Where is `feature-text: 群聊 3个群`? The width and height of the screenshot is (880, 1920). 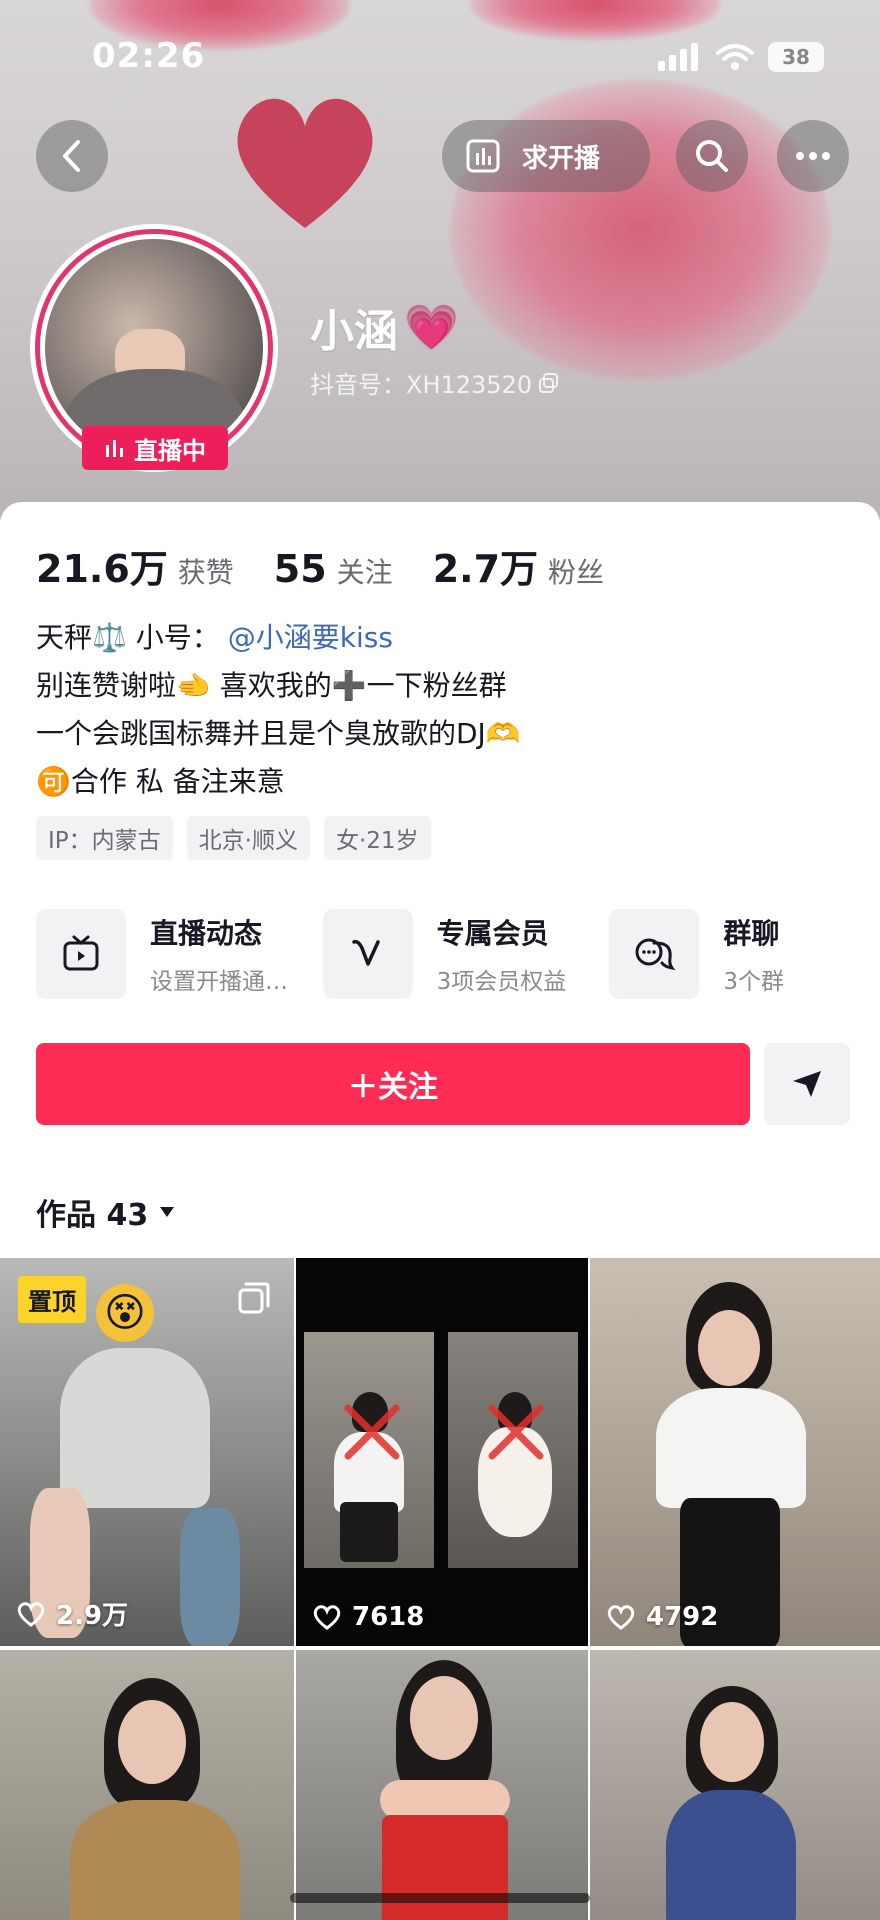
feature-text: 群聊 3个群 is located at coordinates (753, 954).